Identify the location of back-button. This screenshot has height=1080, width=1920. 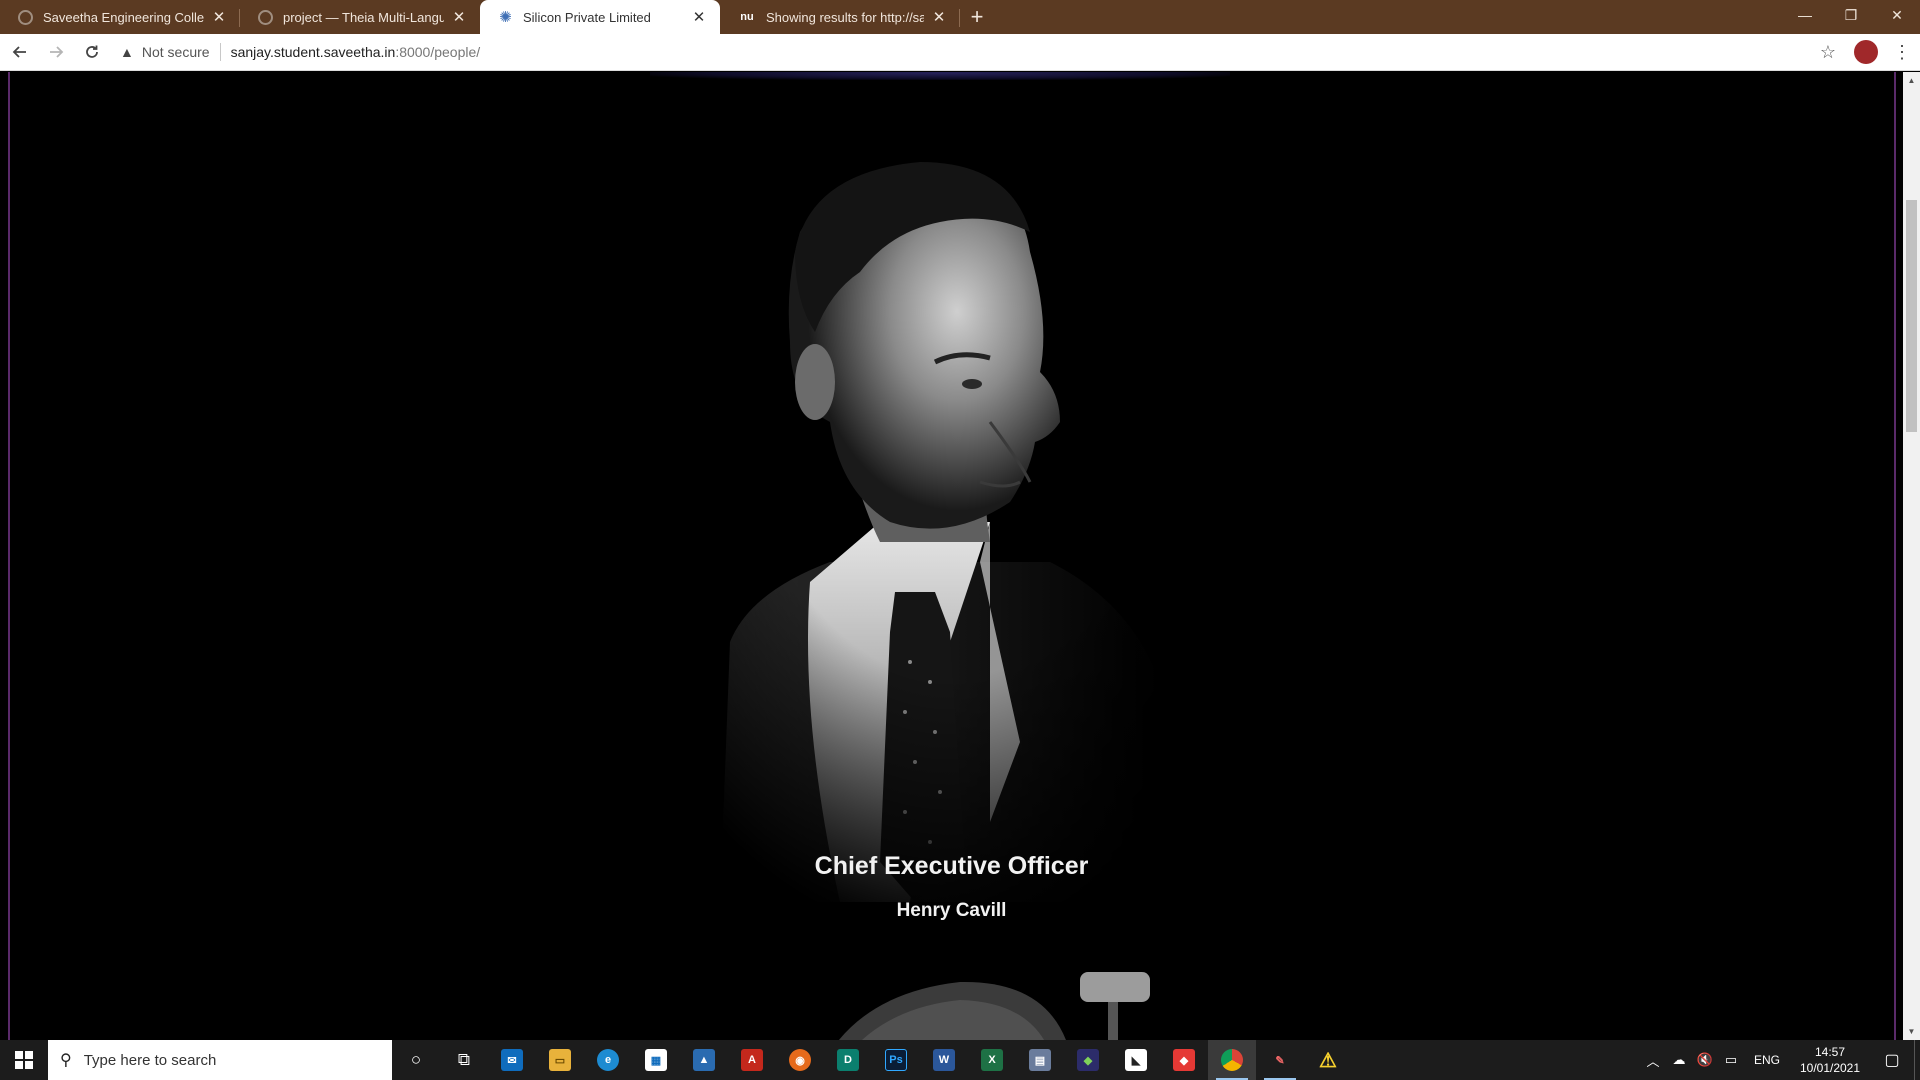
(20, 52).